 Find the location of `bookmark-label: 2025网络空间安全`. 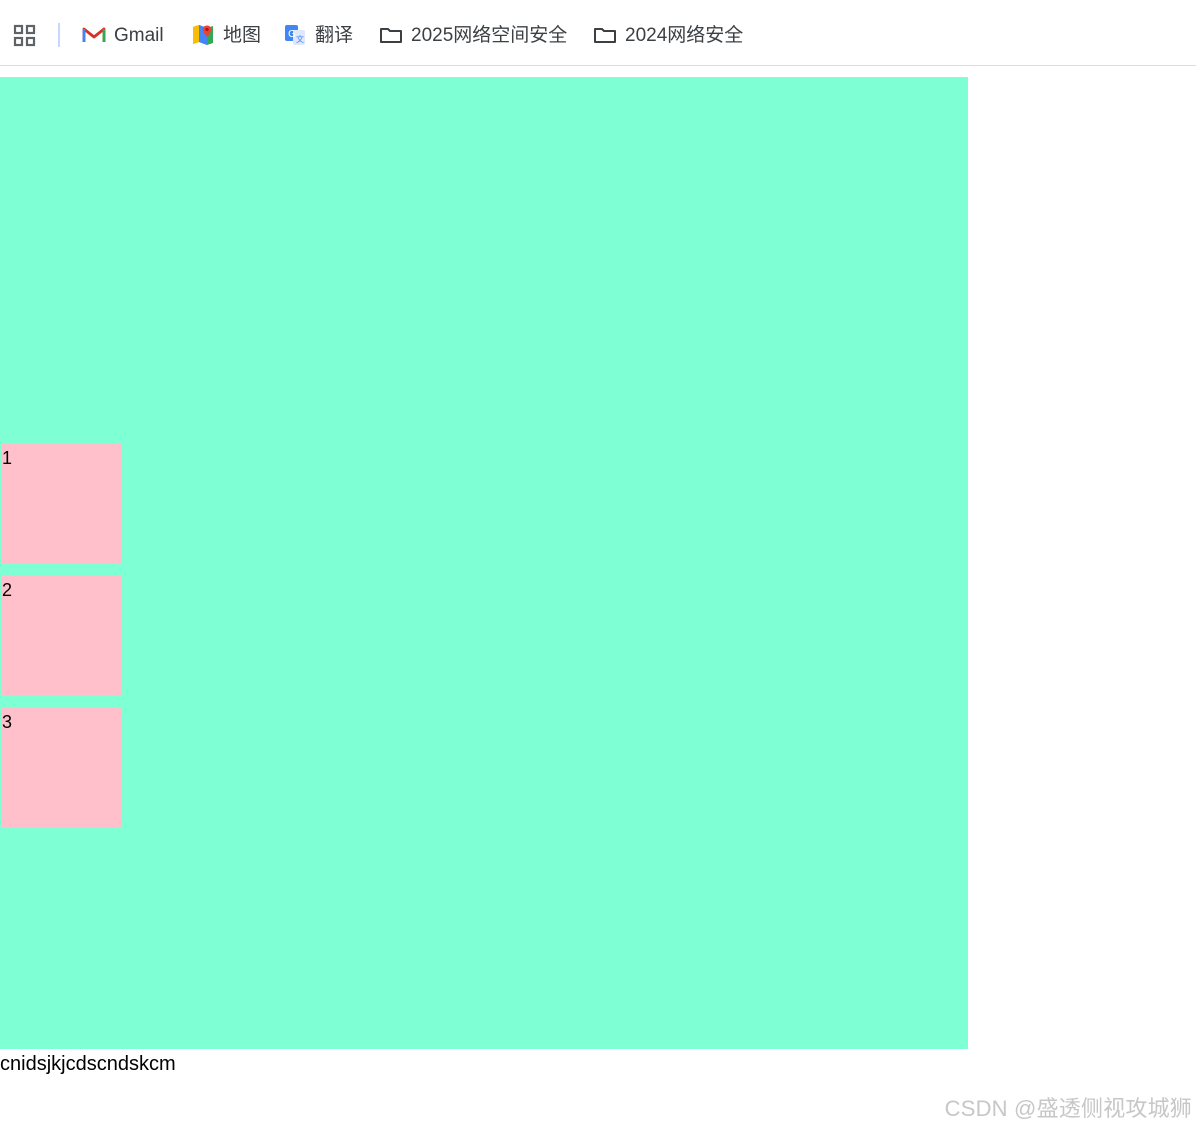

bookmark-label: 2025网络空间安全 is located at coordinates (489, 35).